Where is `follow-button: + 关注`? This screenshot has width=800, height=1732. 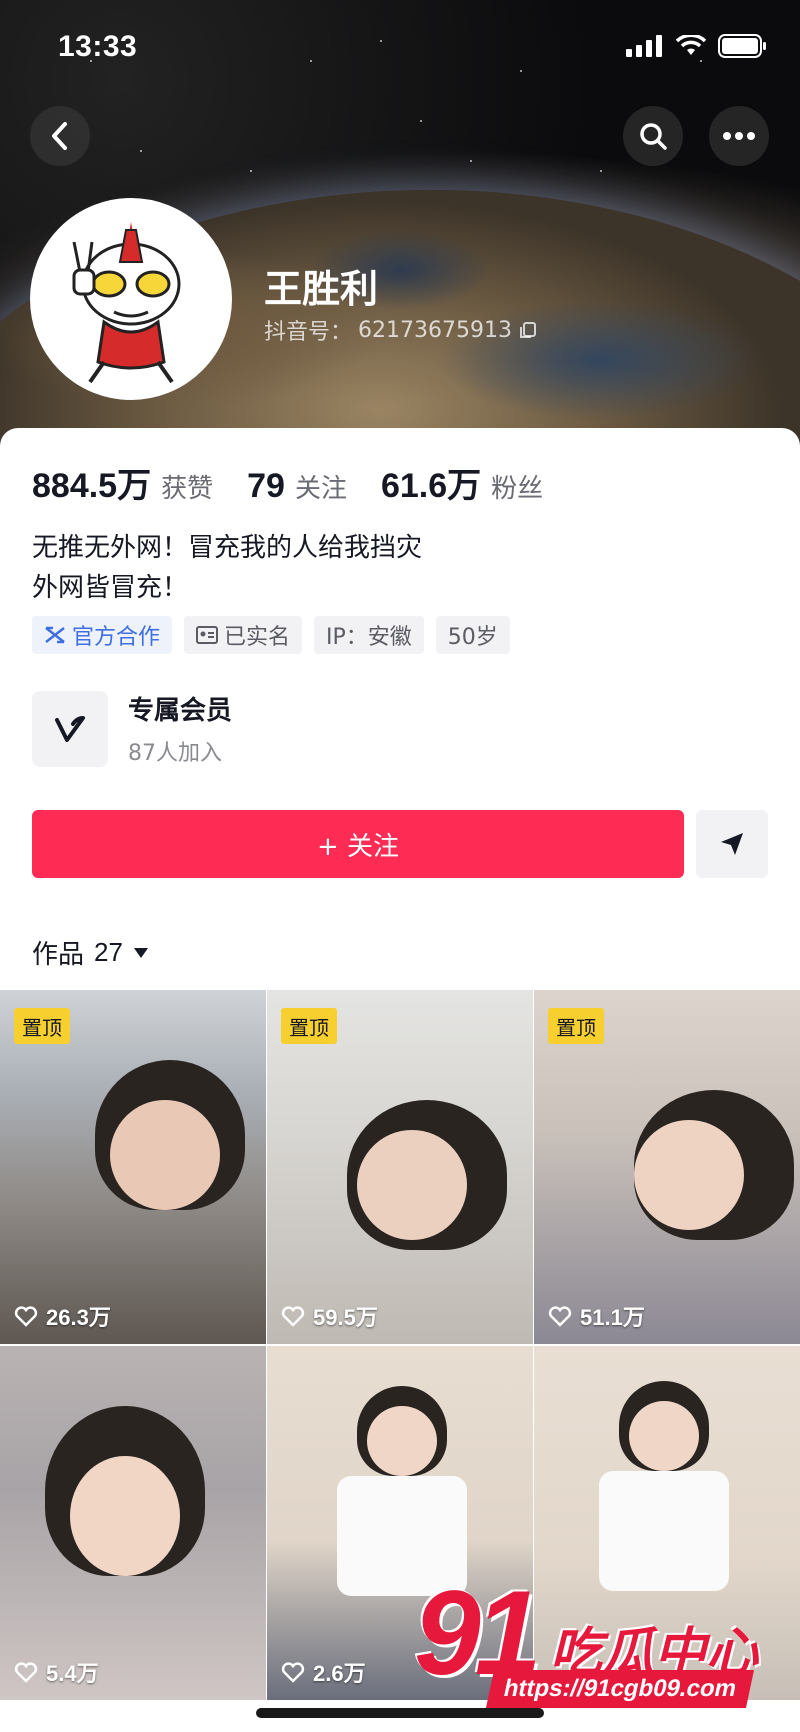 follow-button: + 关注 is located at coordinates (358, 844).